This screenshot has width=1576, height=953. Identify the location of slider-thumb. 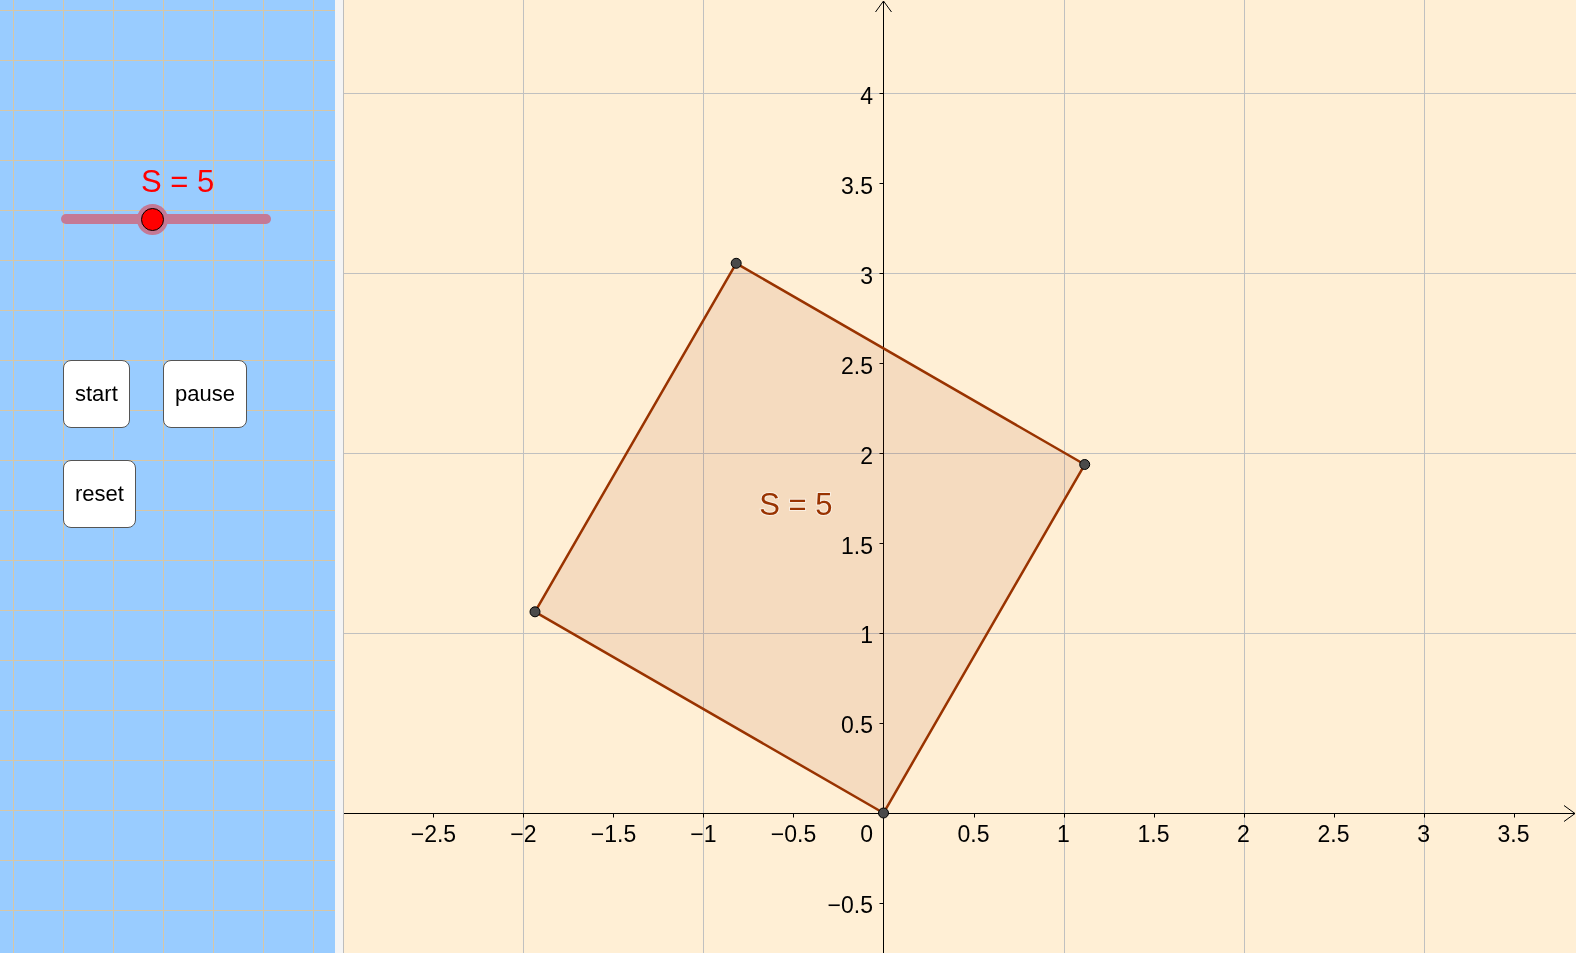
(152, 219).